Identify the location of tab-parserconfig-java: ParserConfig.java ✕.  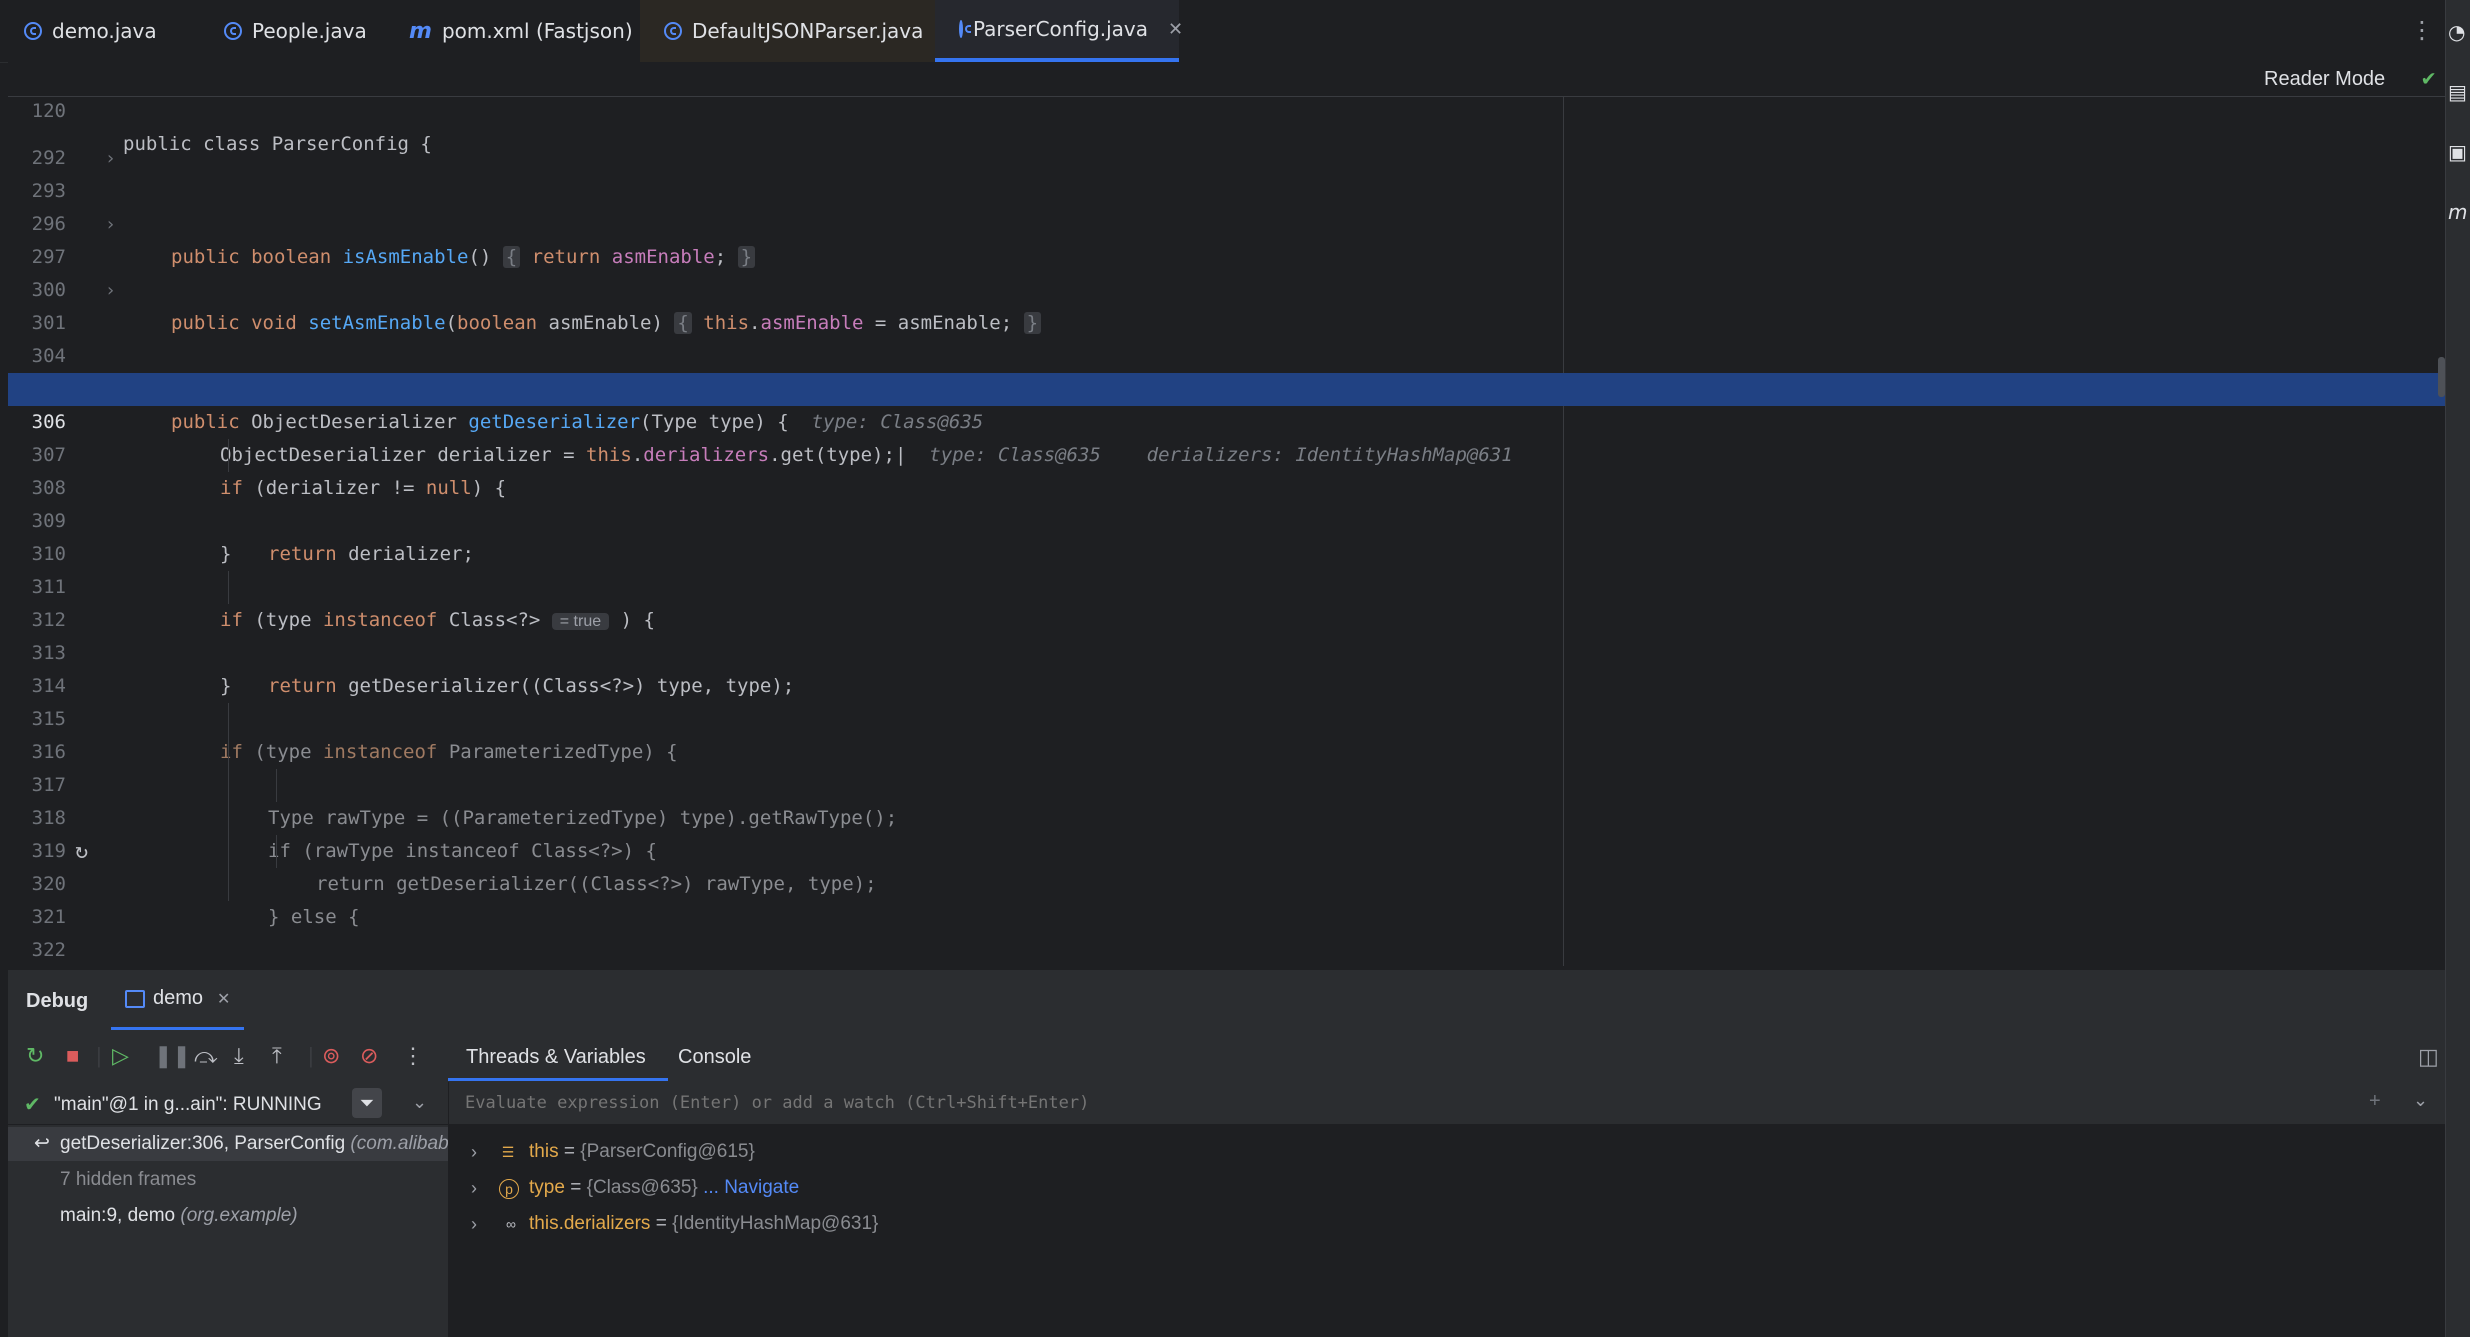
(1059, 31).